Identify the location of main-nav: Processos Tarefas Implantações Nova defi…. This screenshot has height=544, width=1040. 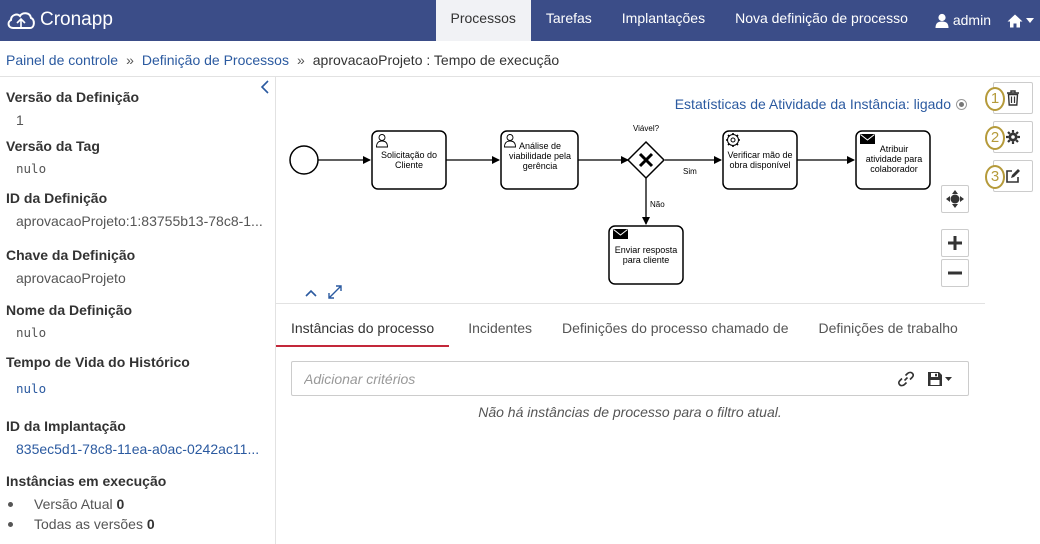
(737, 20).